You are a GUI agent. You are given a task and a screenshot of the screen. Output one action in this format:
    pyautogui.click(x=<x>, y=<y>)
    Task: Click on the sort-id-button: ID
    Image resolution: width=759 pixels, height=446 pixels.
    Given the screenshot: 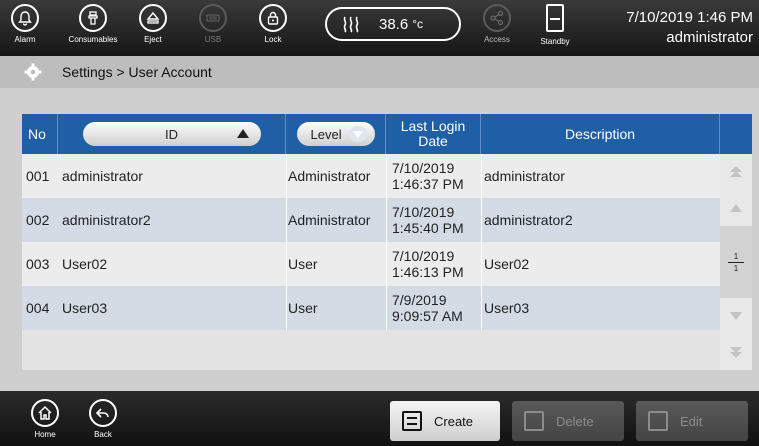 What is the action you would take?
    pyautogui.click(x=171, y=134)
    